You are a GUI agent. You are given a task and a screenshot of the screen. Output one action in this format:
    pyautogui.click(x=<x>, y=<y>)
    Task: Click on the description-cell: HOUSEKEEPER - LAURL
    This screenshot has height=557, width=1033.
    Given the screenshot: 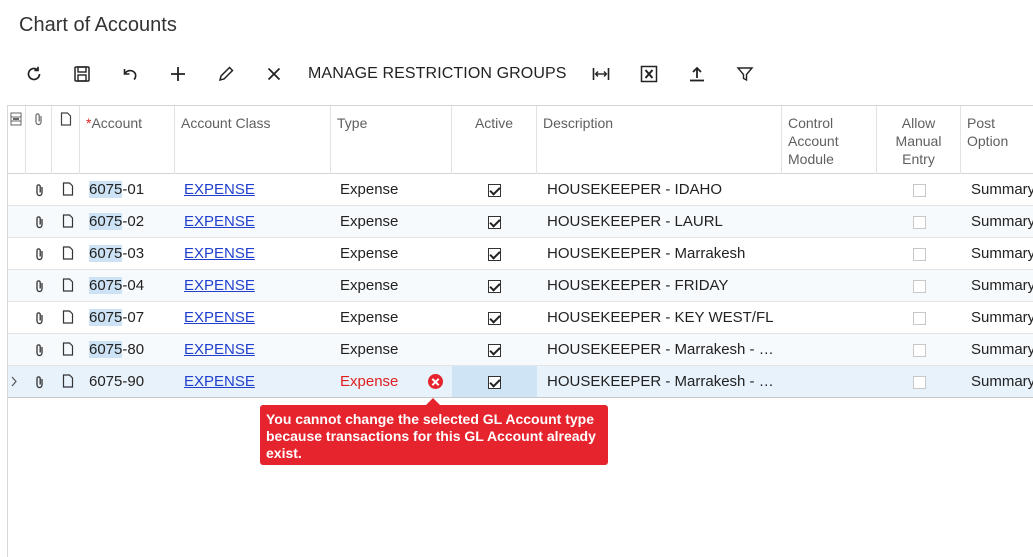 What is the action you would take?
    pyautogui.click(x=661, y=221)
    